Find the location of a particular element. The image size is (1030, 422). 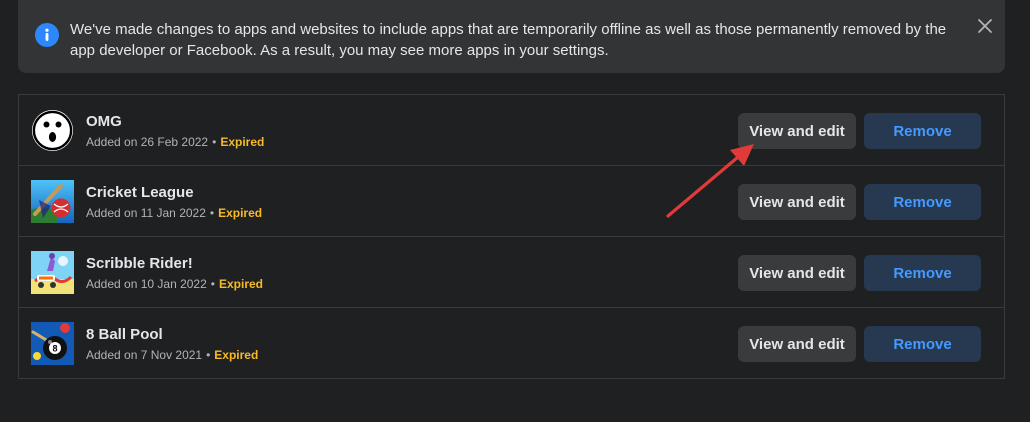

8-ball-pool-icon: 8 is located at coordinates (52, 343).